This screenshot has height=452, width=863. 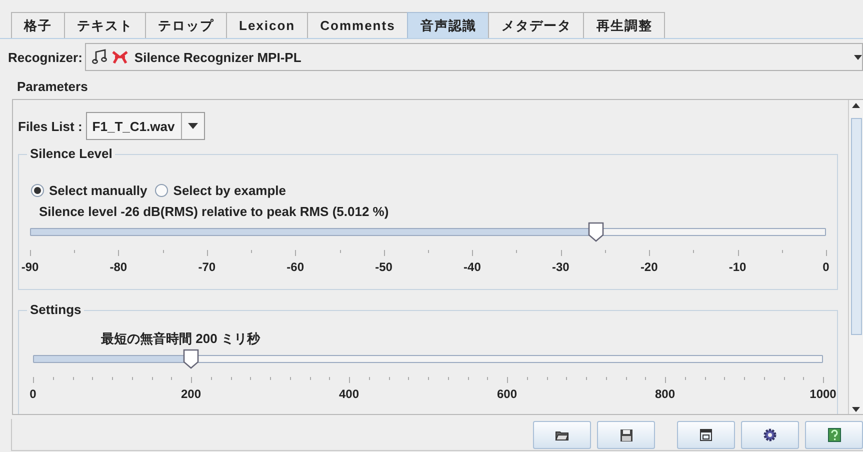 I want to click on section-title: Parameters, so click(x=53, y=87).